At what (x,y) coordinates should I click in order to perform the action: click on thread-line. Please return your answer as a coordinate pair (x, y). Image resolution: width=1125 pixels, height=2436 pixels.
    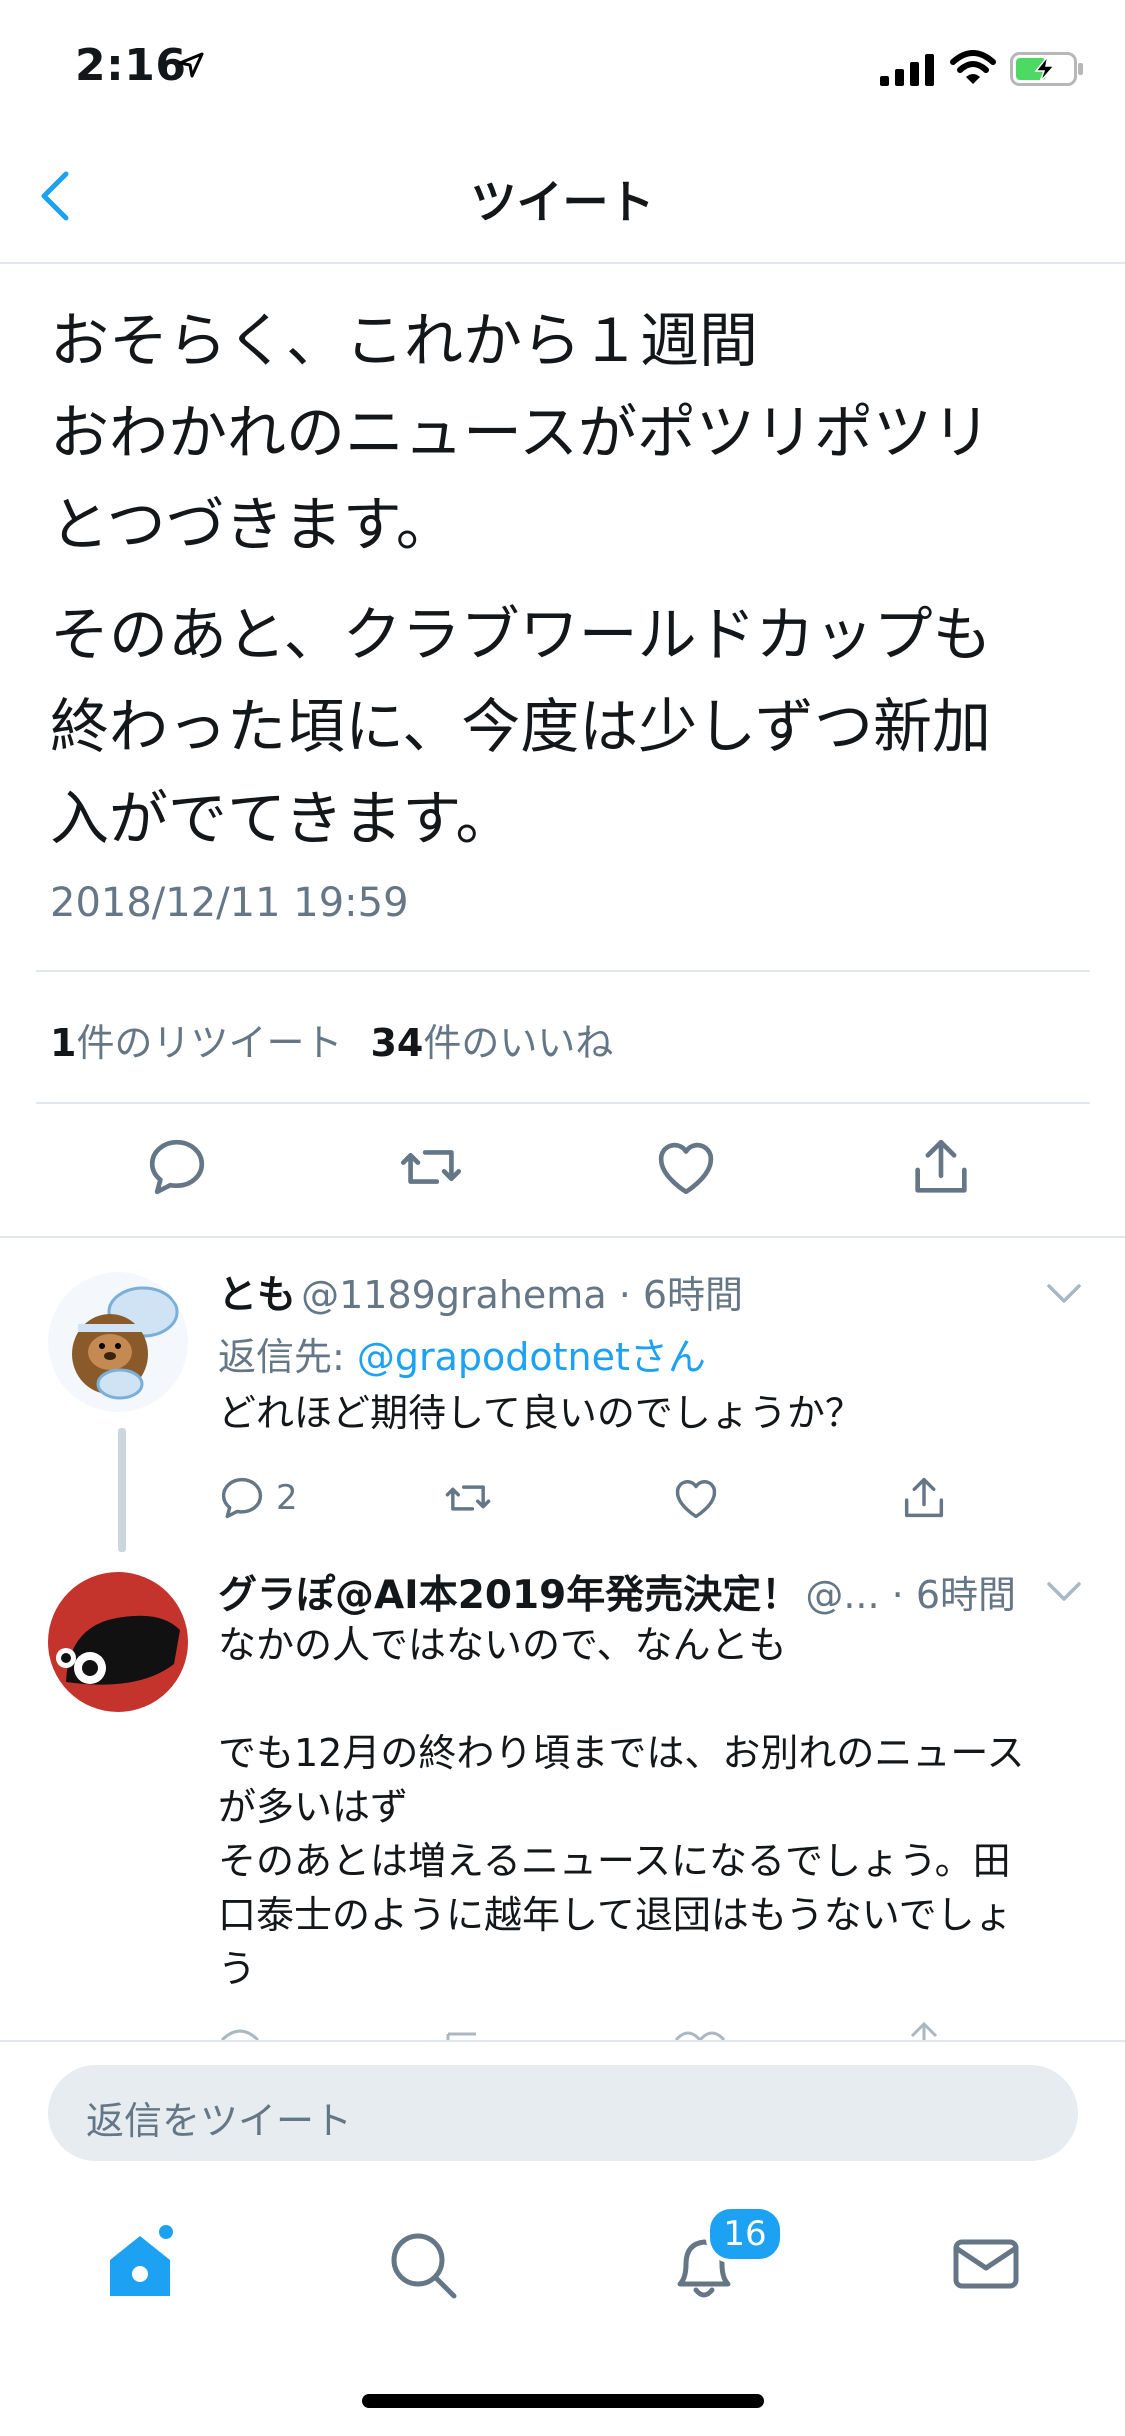
    Looking at the image, I should click on (122, 1490).